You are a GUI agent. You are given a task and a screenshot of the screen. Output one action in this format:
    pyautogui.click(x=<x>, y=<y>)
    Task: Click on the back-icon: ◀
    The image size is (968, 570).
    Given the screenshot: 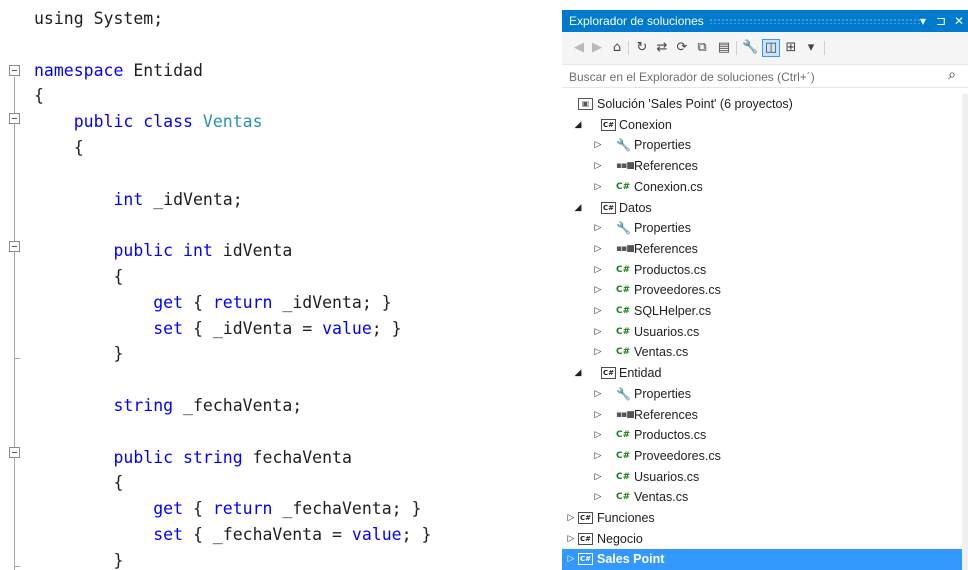 What is the action you would take?
    pyautogui.click(x=579, y=48)
    